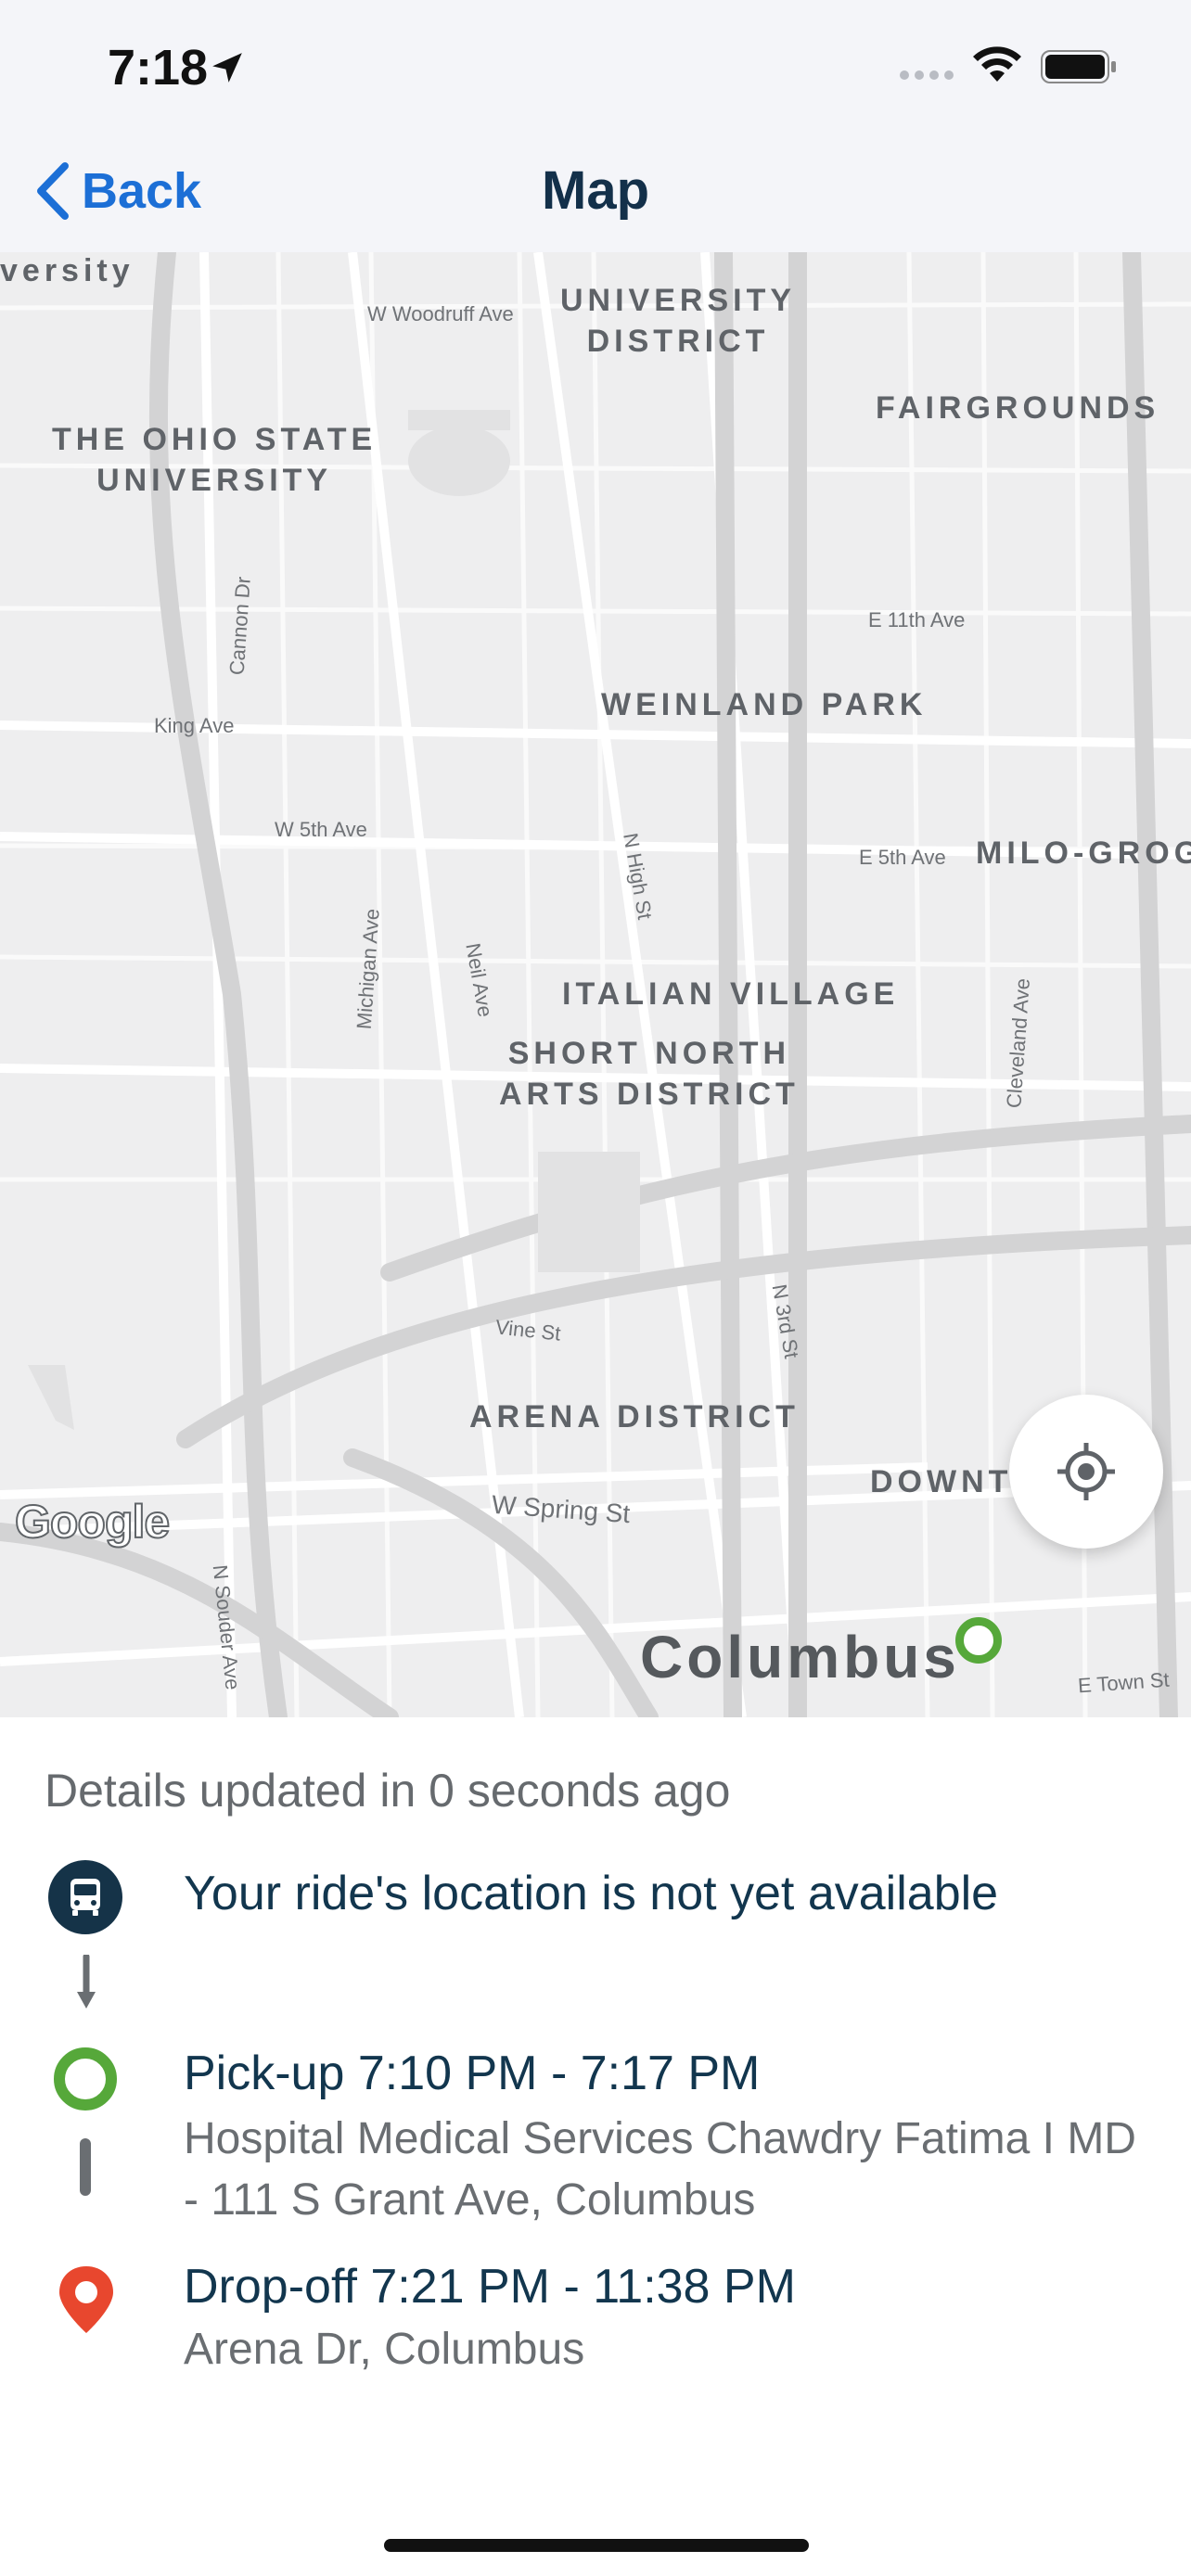 The height and width of the screenshot is (2576, 1191). I want to click on location-arrow-icon, so click(227, 68).